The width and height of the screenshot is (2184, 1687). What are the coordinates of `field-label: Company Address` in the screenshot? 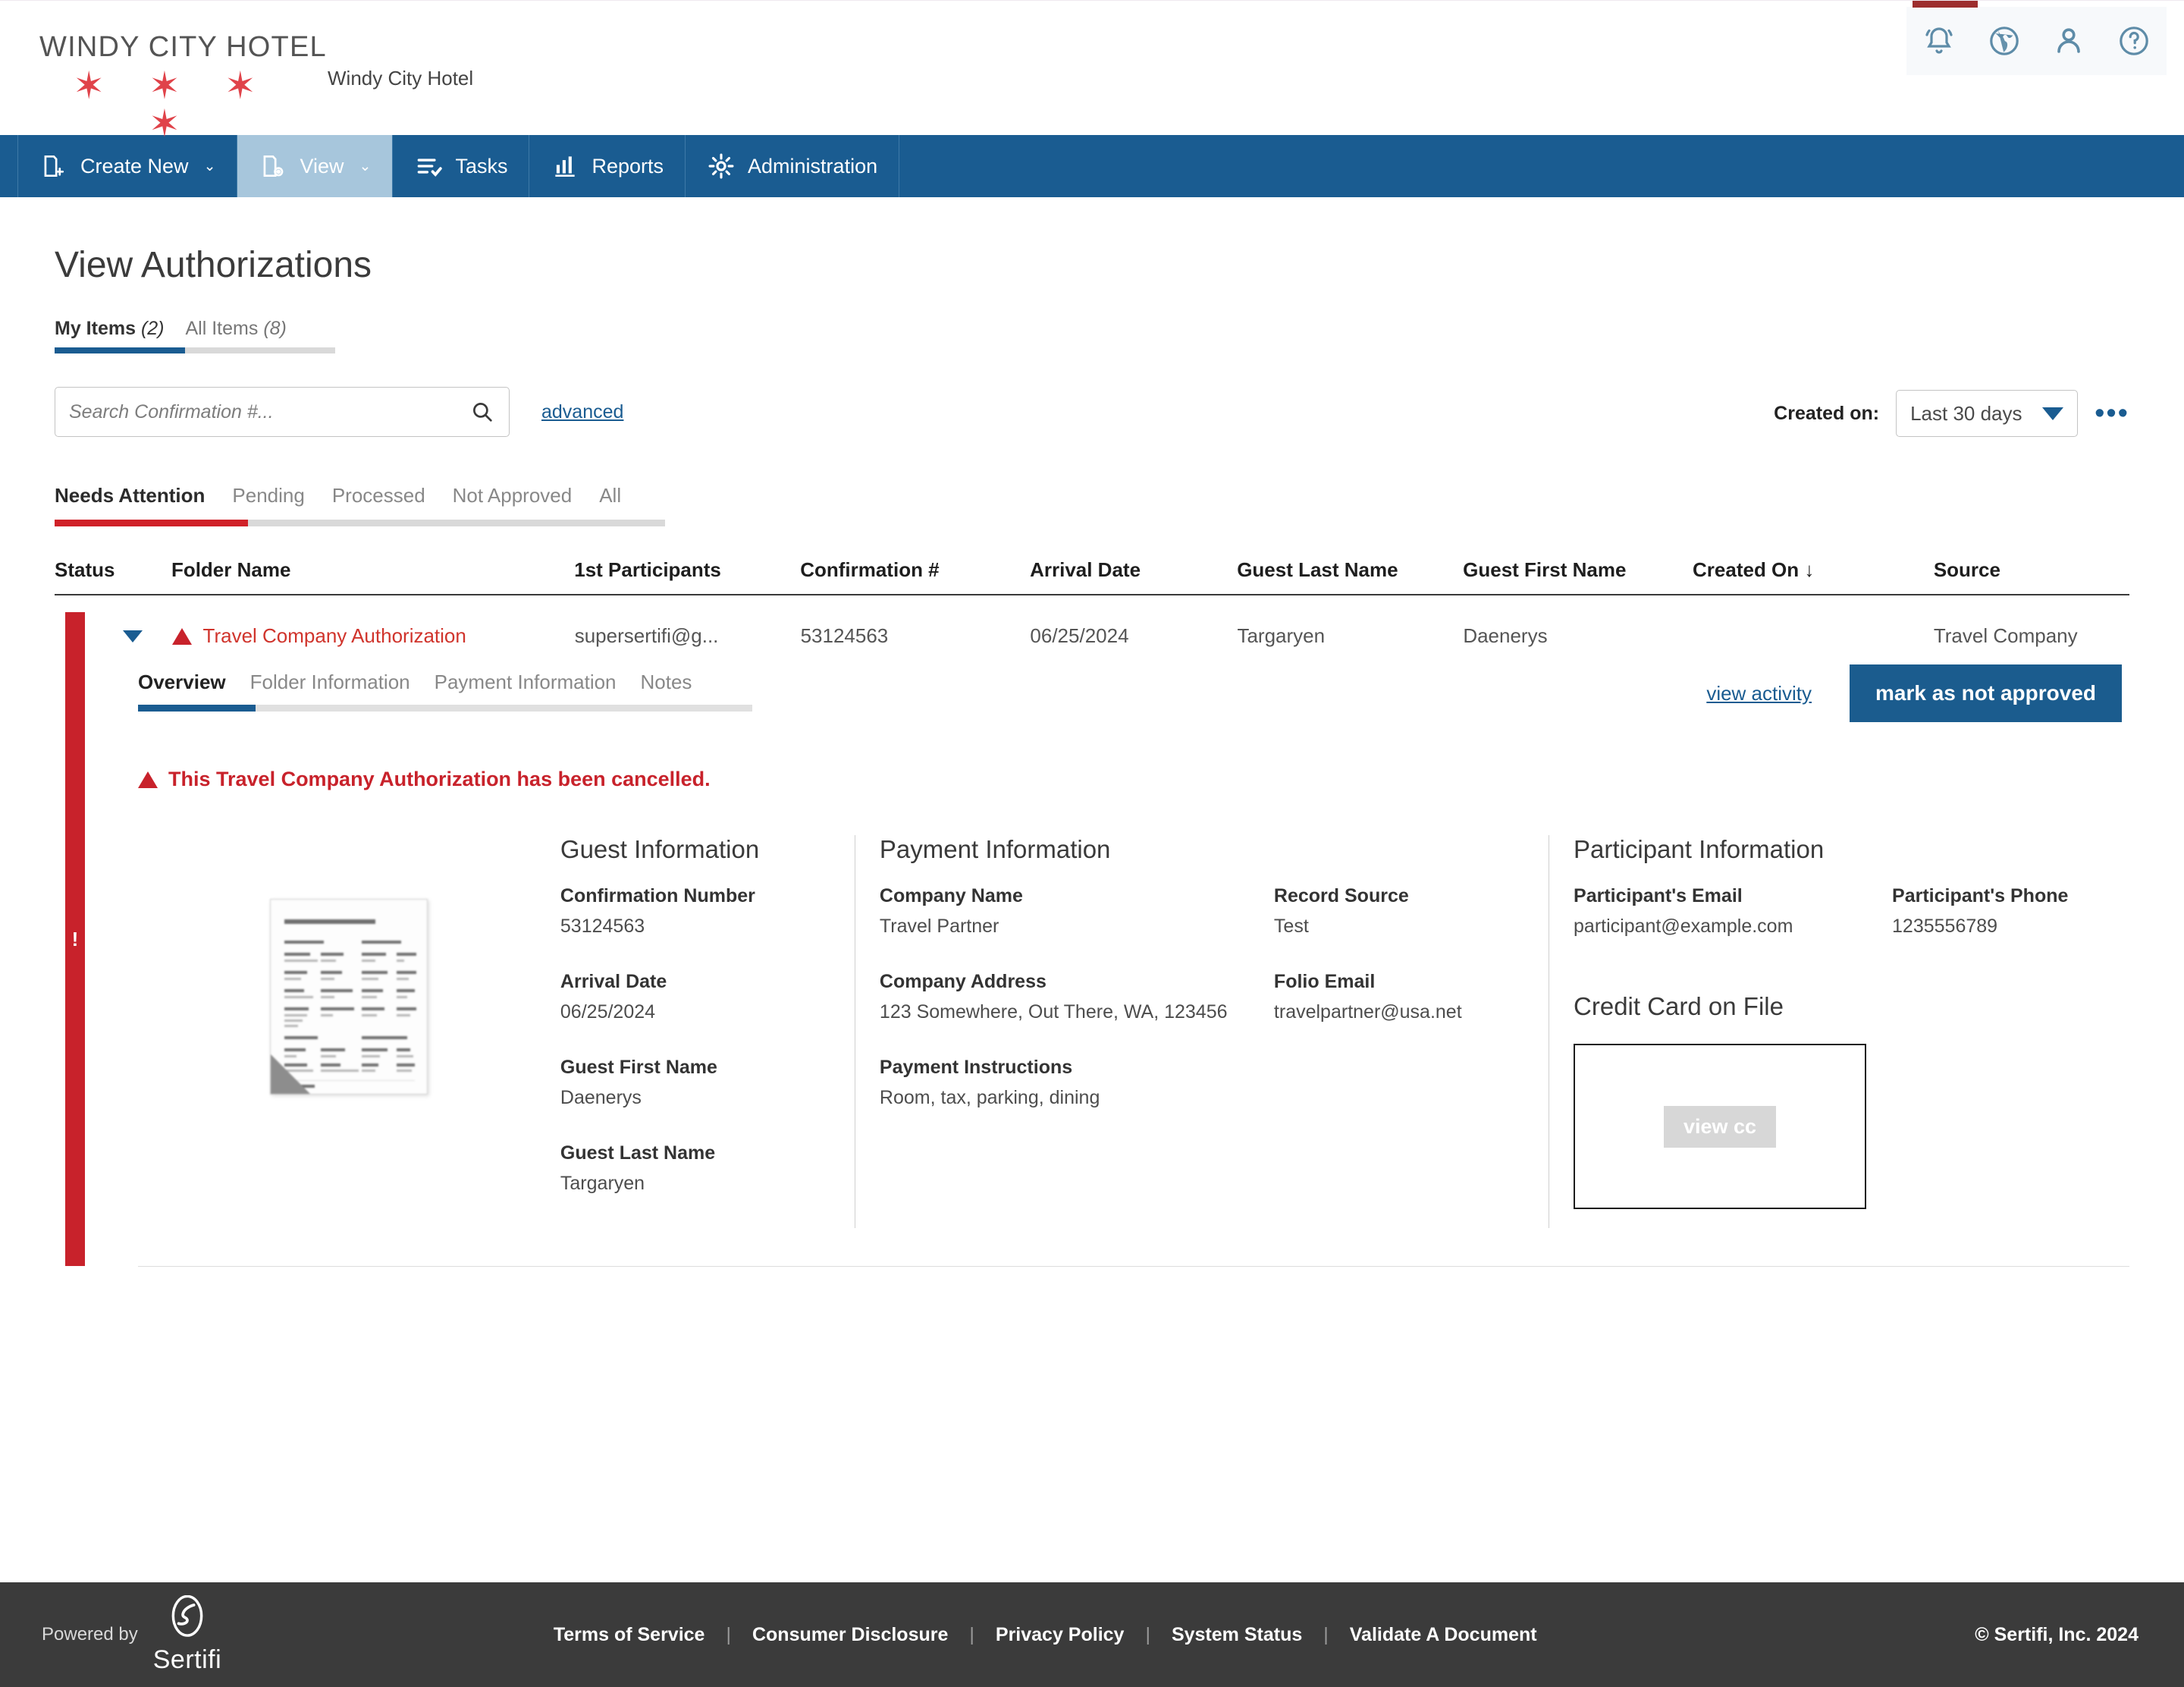 It's located at (962, 981).